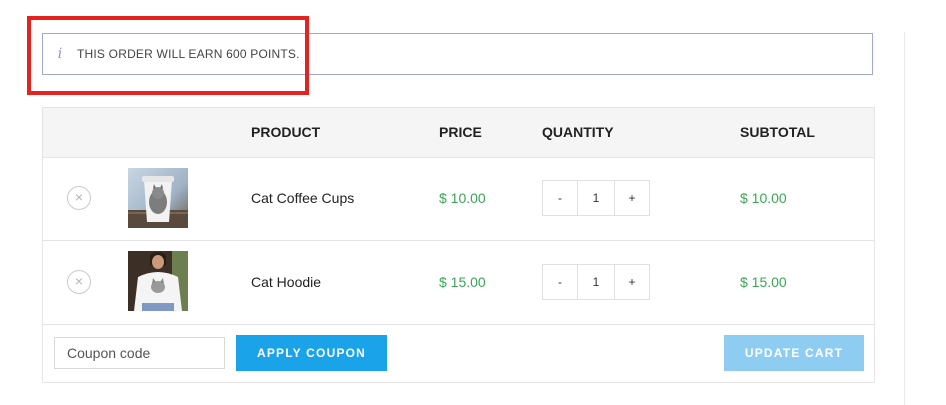 The height and width of the screenshot is (405, 946). What do you see at coordinates (302, 198) in the screenshot?
I see `product-name-link: Cat Coffee Cups` at bounding box center [302, 198].